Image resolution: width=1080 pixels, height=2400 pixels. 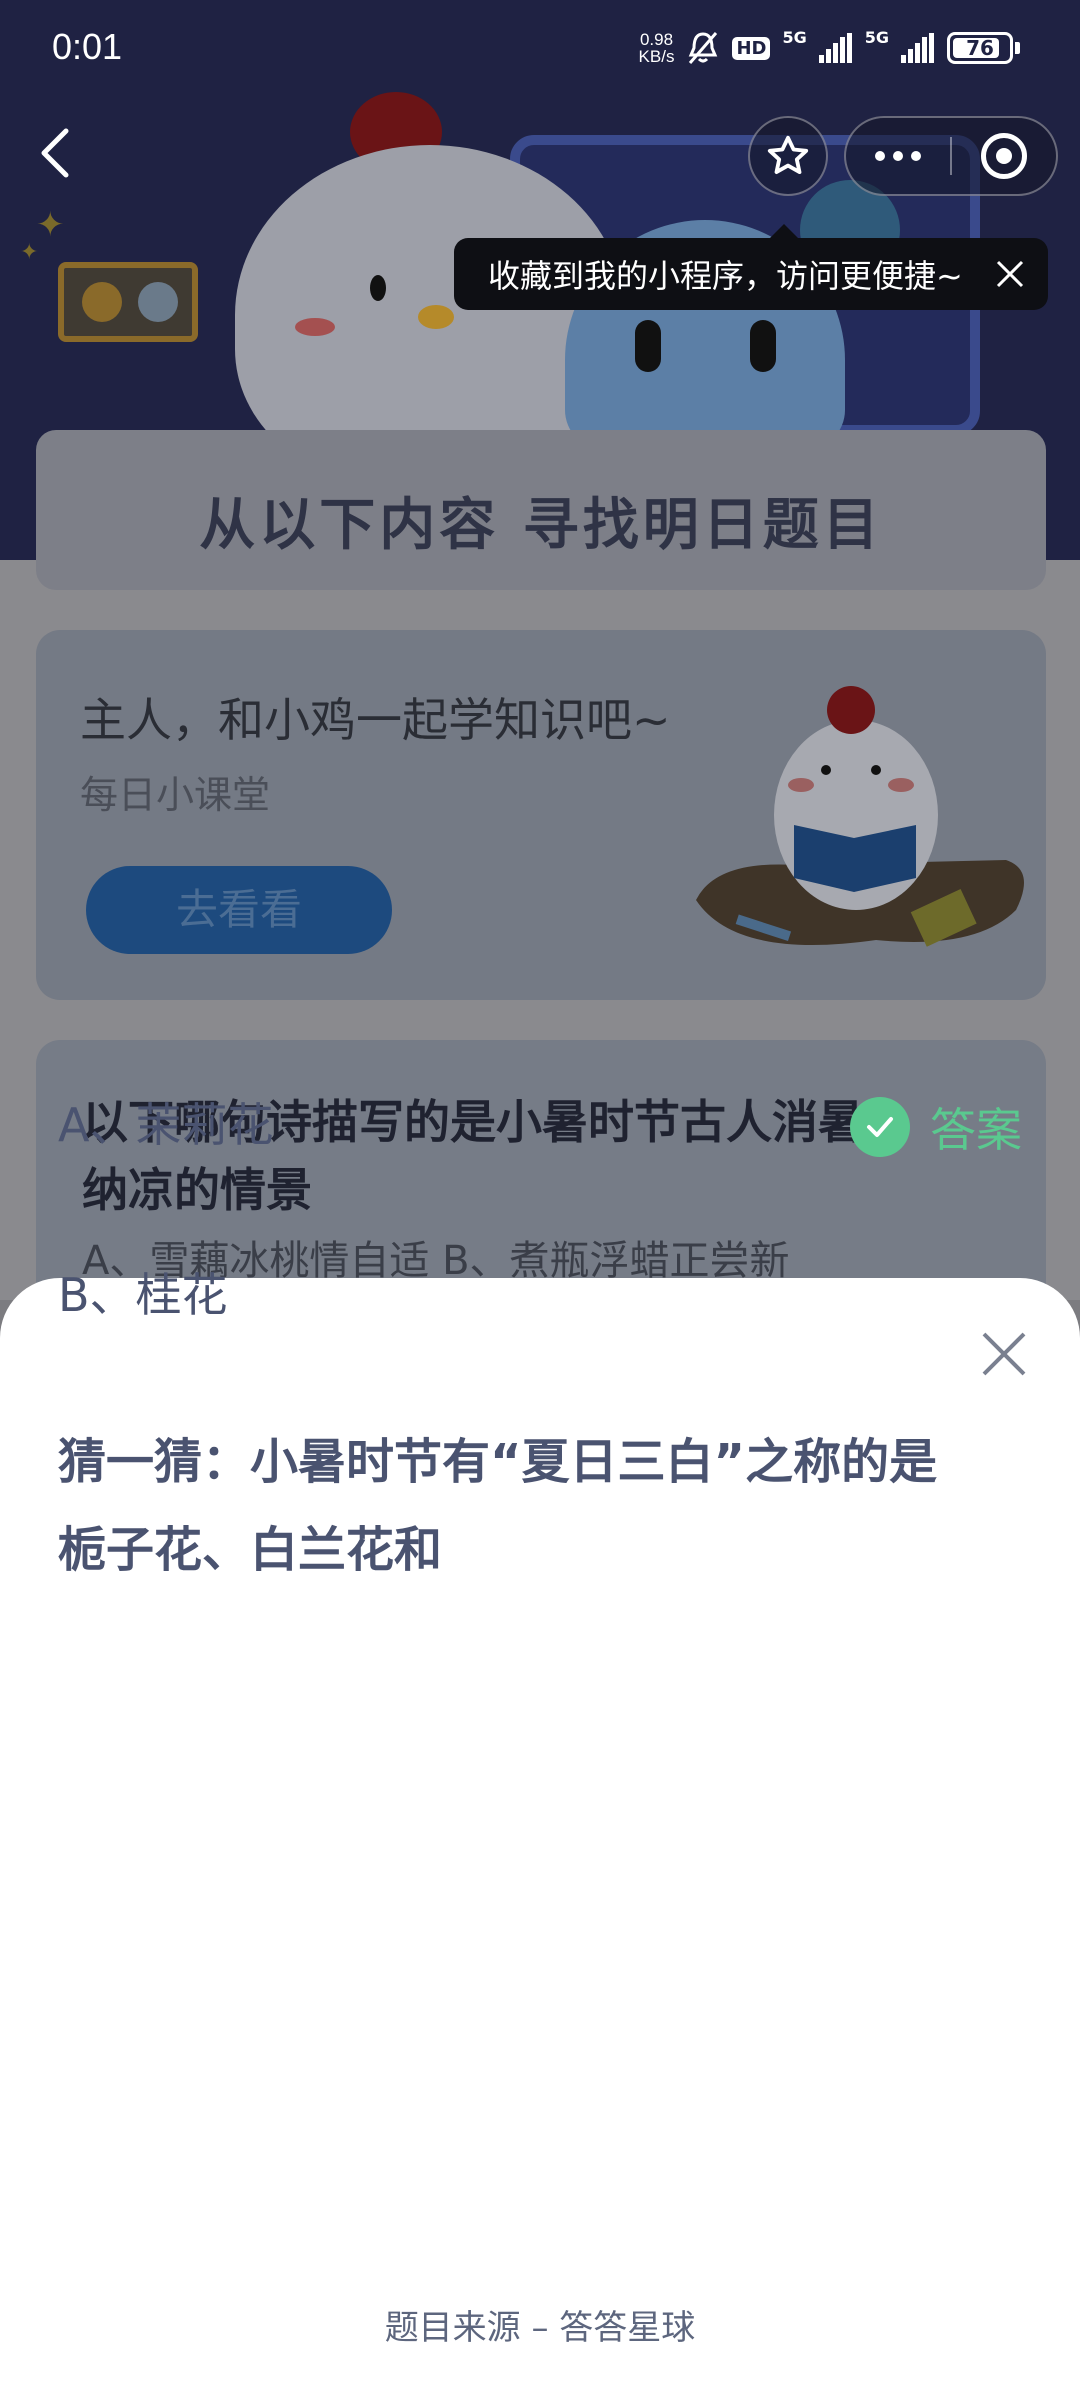 What do you see at coordinates (538, 1506) in the screenshot?
I see `quiz-question: 猜一猜：小暑时节有“夏日三白”之称的是 栀子花、白兰花和` at bounding box center [538, 1506].